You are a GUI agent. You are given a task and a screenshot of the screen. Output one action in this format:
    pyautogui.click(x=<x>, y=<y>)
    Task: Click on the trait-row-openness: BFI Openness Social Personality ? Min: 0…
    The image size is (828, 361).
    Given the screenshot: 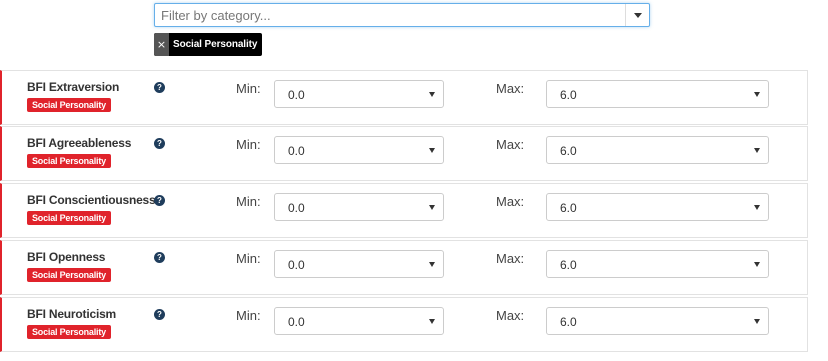 What is the action you would take?
    pyautogui.click(x=404, y=267)
    